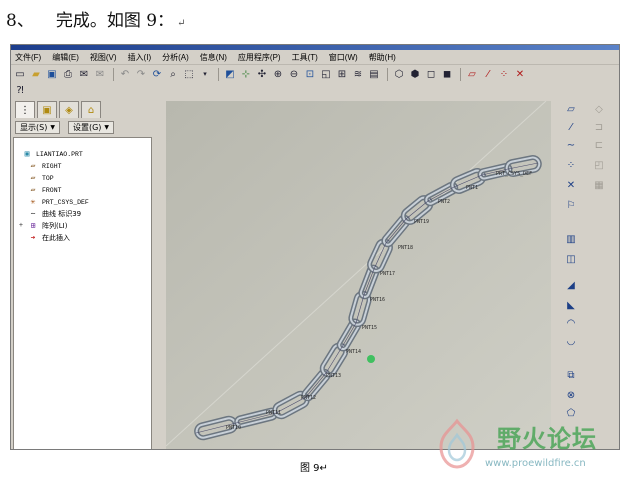  What do you see at coordinates (599, 165) in the screenshot?
I see `draft-tool-icon: ◰` at bounding box center [599, 165].